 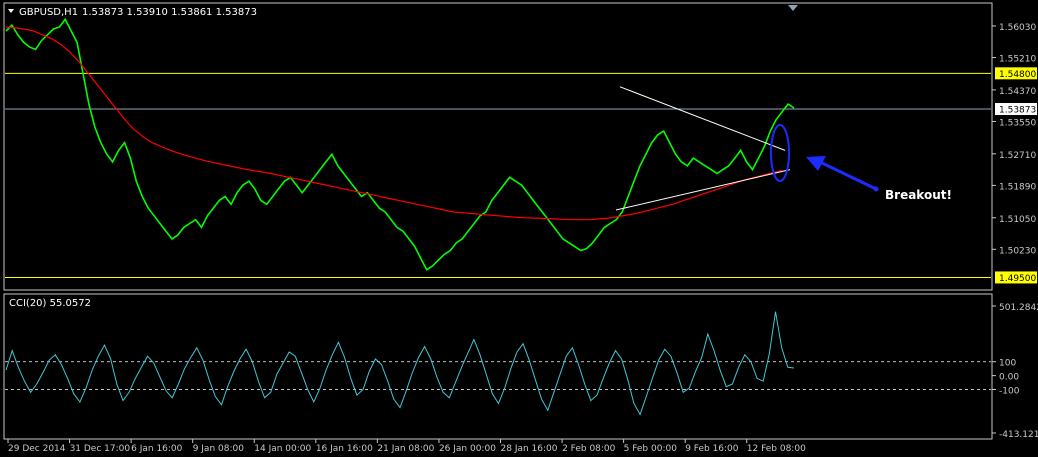 I want to click on y-tick-label: 1.54370, so click(x=1017, y=92).